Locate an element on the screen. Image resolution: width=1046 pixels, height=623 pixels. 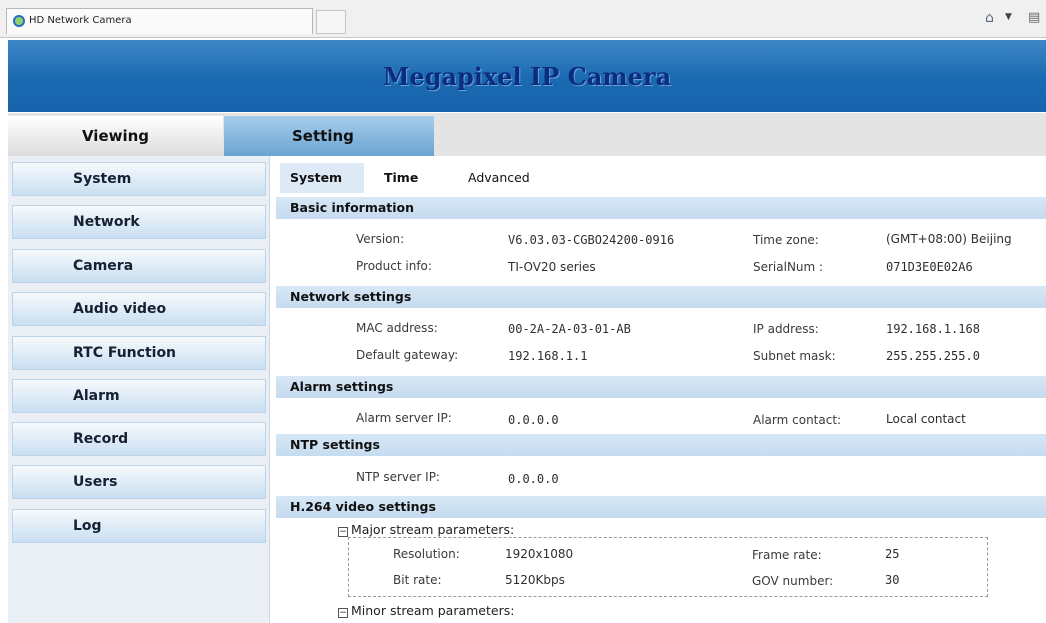
sidebar-item-alarm: Alarm is located at coordinates (139, 396).